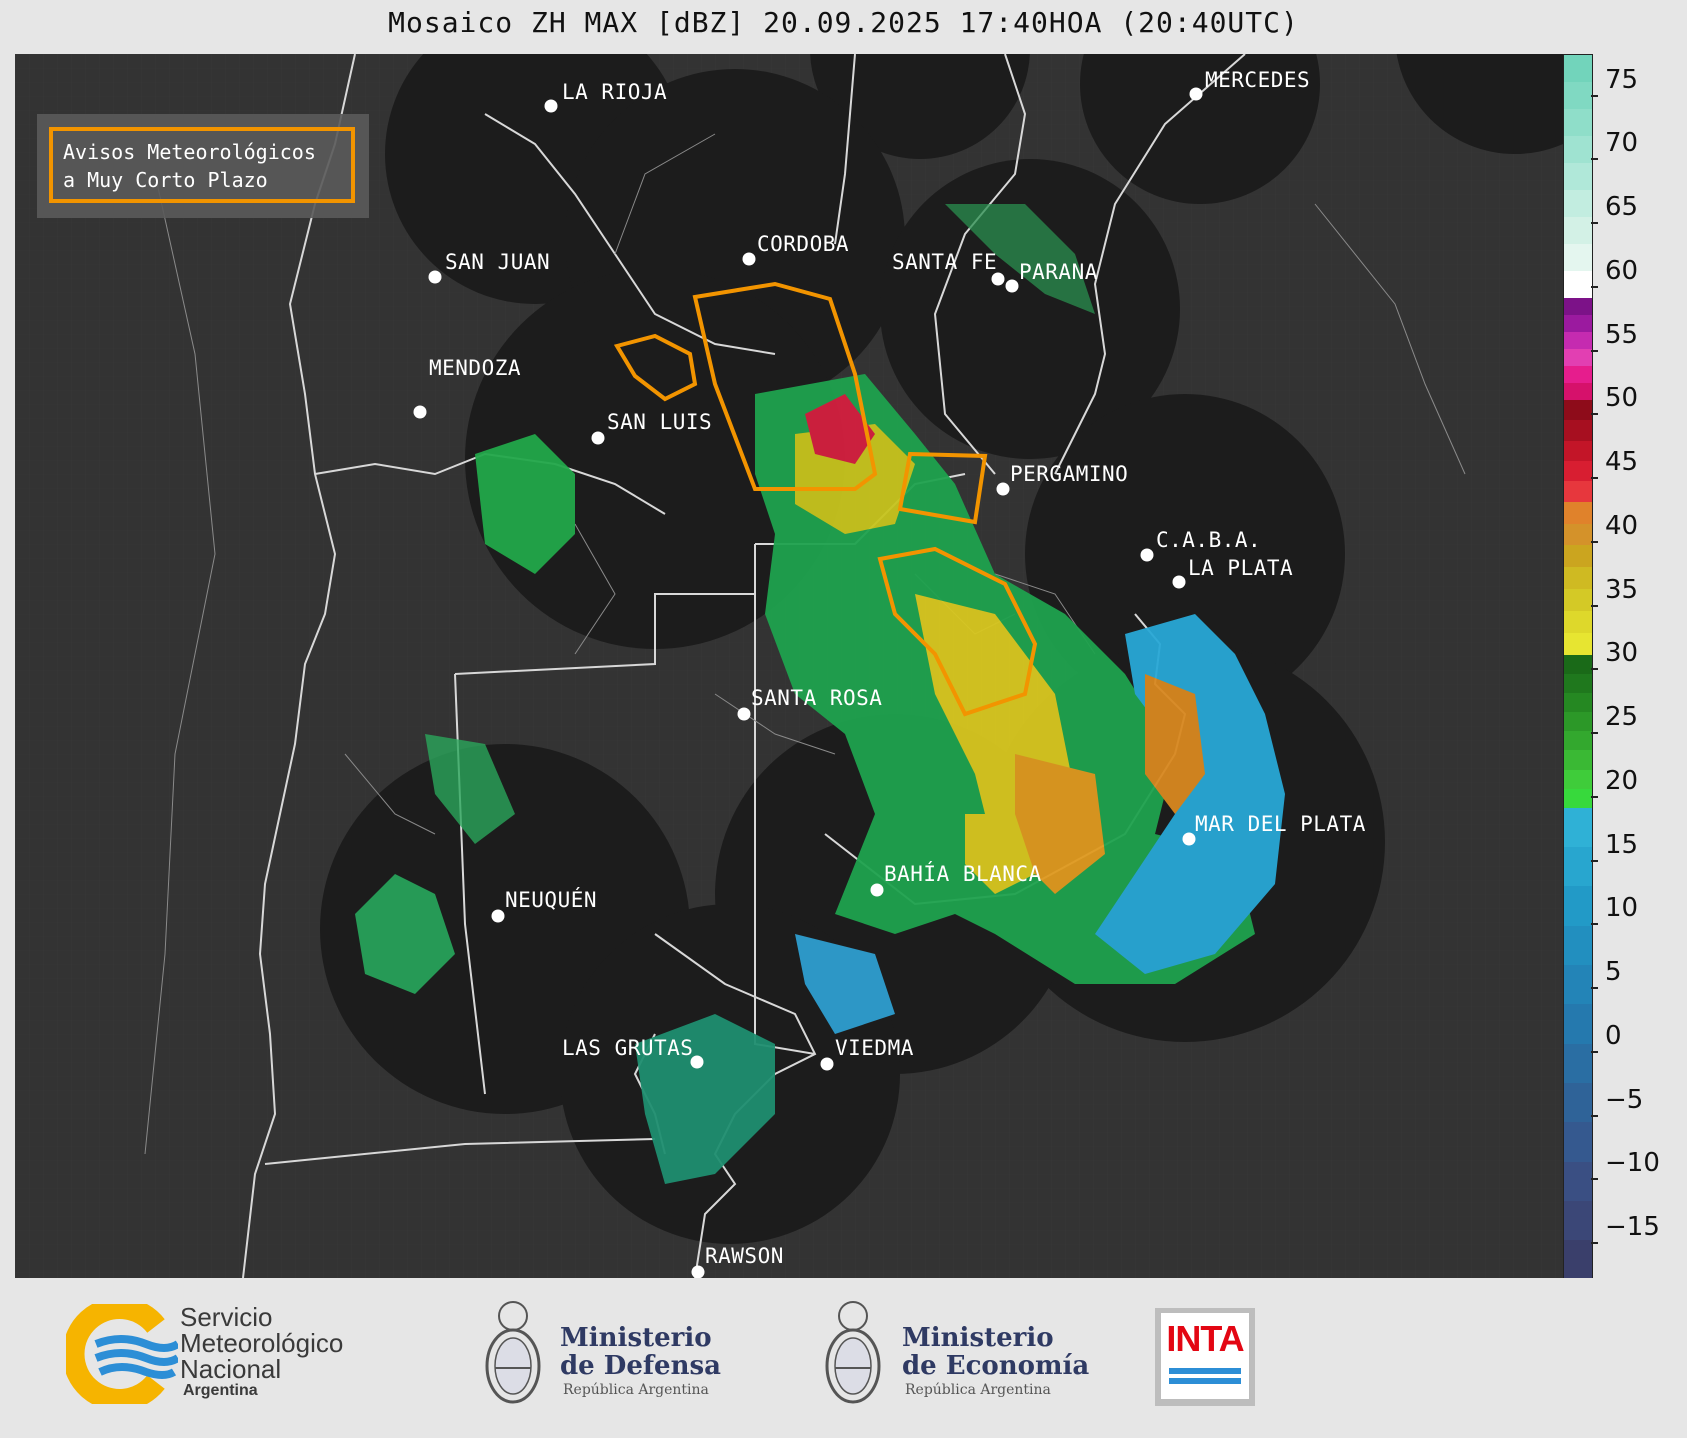 This screenshot has height=1438, width=1687. What do you see at coordinates (1578, 667) in the screenshot?
I see `dbz-colorbar` at bounding box center [1578, 667].